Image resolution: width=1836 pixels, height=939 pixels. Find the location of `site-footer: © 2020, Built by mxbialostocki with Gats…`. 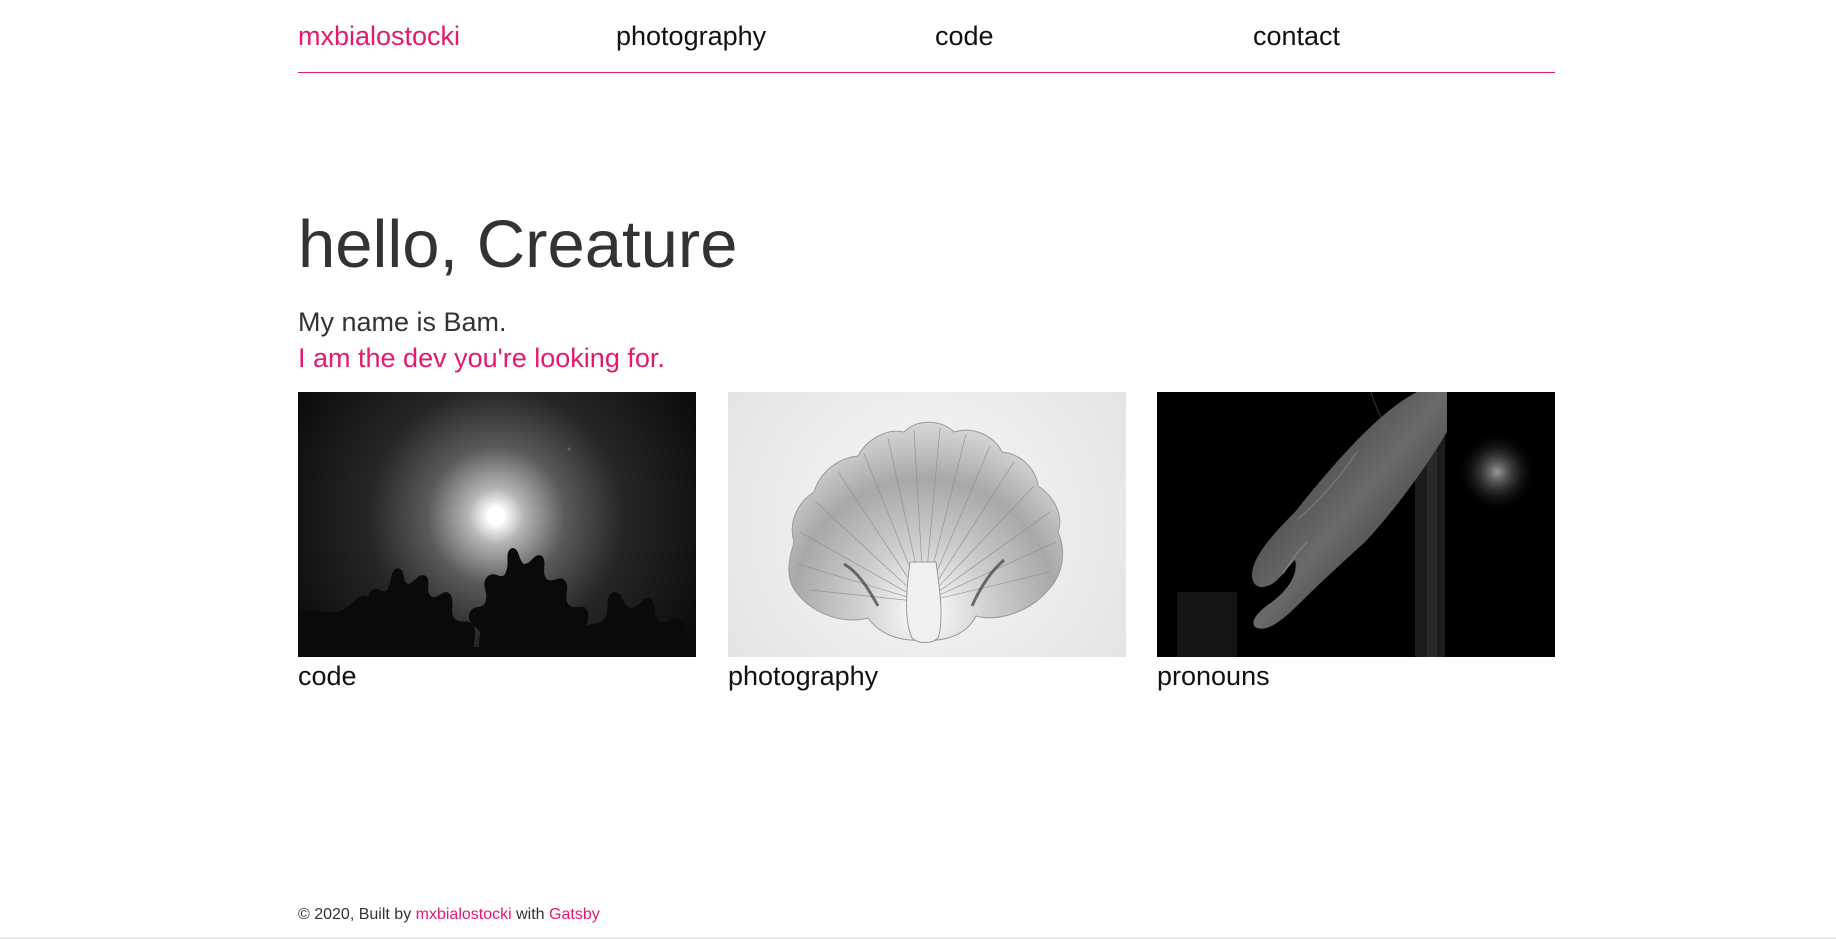

site-footer: © 2020, Built by mxbialostocki with Gats… is located at coordinates (449, 915).